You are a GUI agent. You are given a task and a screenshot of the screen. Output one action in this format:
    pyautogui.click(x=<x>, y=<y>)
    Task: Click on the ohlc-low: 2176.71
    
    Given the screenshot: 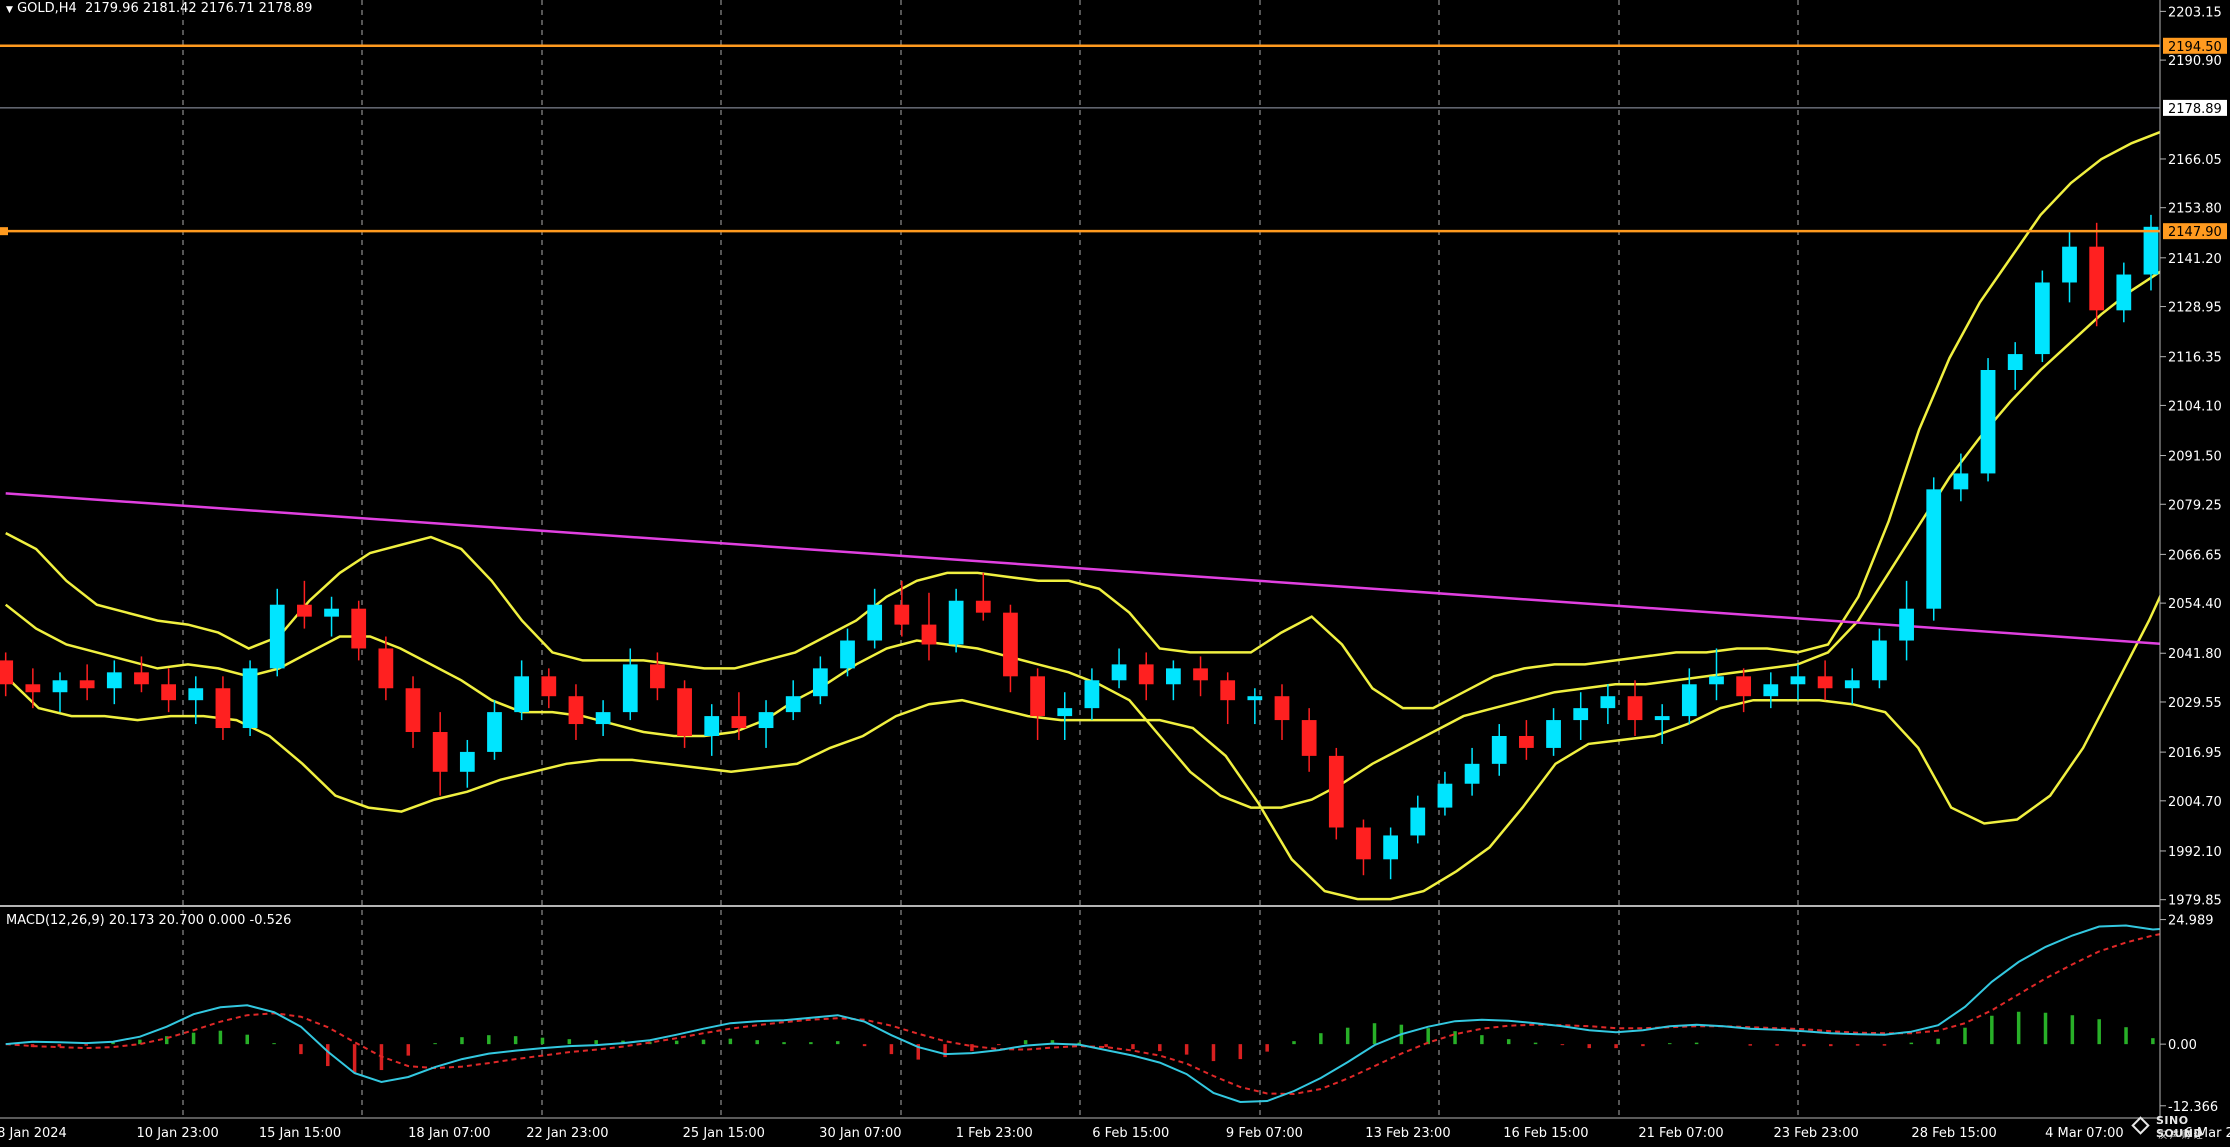 What is the action you would take?
    pyautogui.click(x=227, y=8)
    